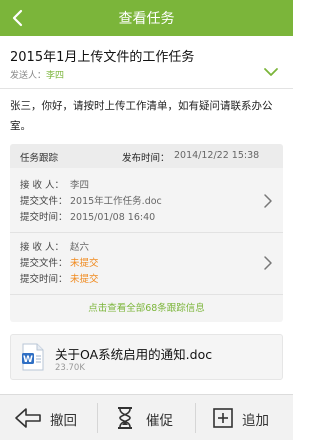 Image resolution: width=320 pixels, height=440 pixels. What do you see at coordinates (70, 368) in the screenshot?
I see `attachment-size: 23.70K` at bounding box center [70, 368].